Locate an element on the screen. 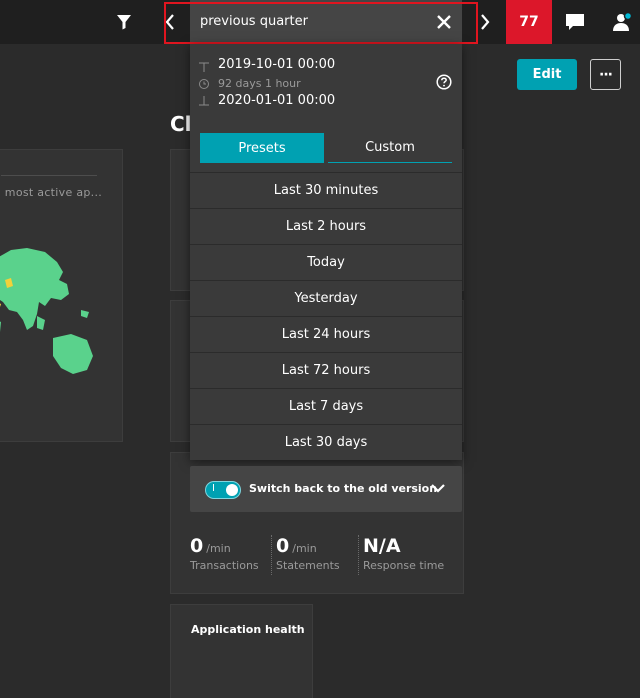 Image resolution: width=640 pixels, height=698 pixels. user-icon is located at coordinates (622, 22).